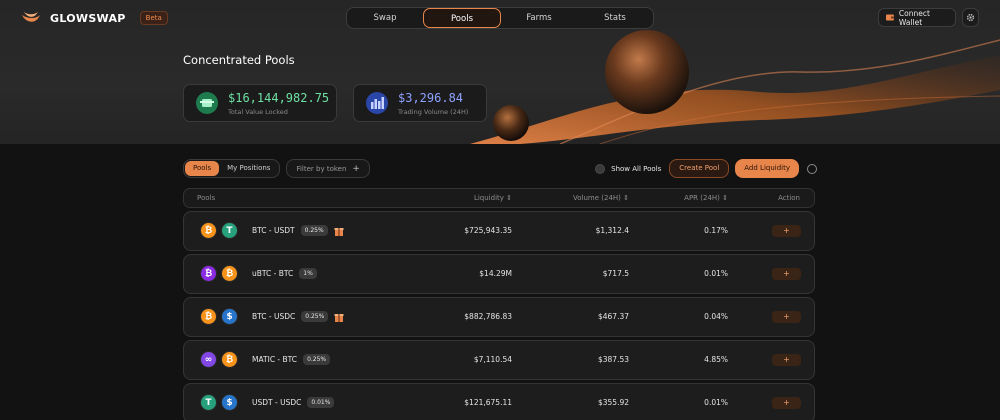 The height and width of the screenshot is (420, 1000). What do you see at coordinates (31, 17) in the screenshot?
I see `glowswap-logo-icon` at bounding box center [31, 17].